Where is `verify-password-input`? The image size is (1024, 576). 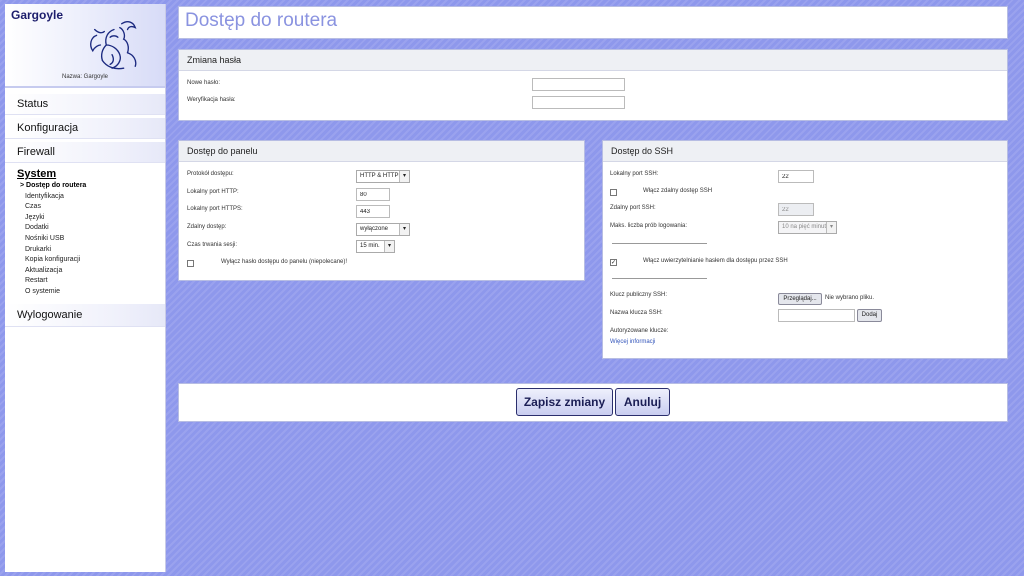
verify-password-input is located at coordinates (578, 102).